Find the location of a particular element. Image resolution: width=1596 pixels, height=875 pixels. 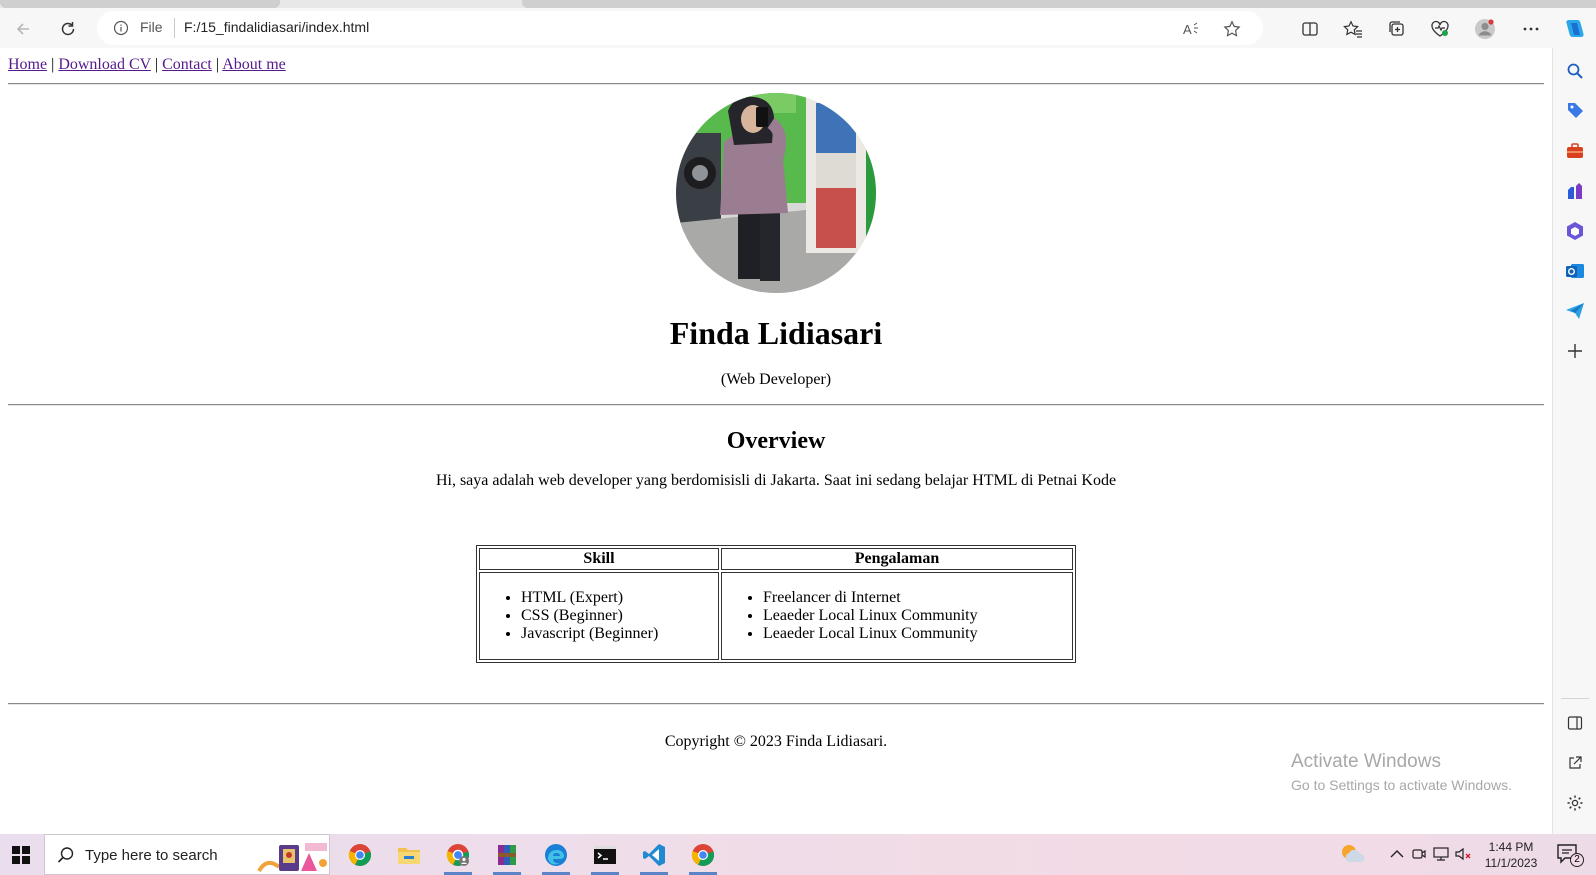

nav-home-link: Home is located at coordinates (27, 64).